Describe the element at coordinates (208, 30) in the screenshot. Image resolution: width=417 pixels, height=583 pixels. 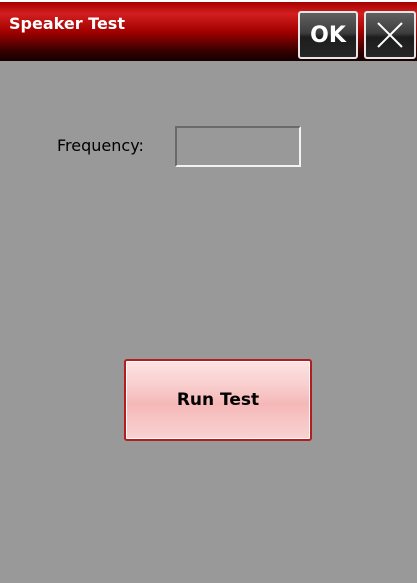
I see `title-bar: Speaker Test OK` at that location.